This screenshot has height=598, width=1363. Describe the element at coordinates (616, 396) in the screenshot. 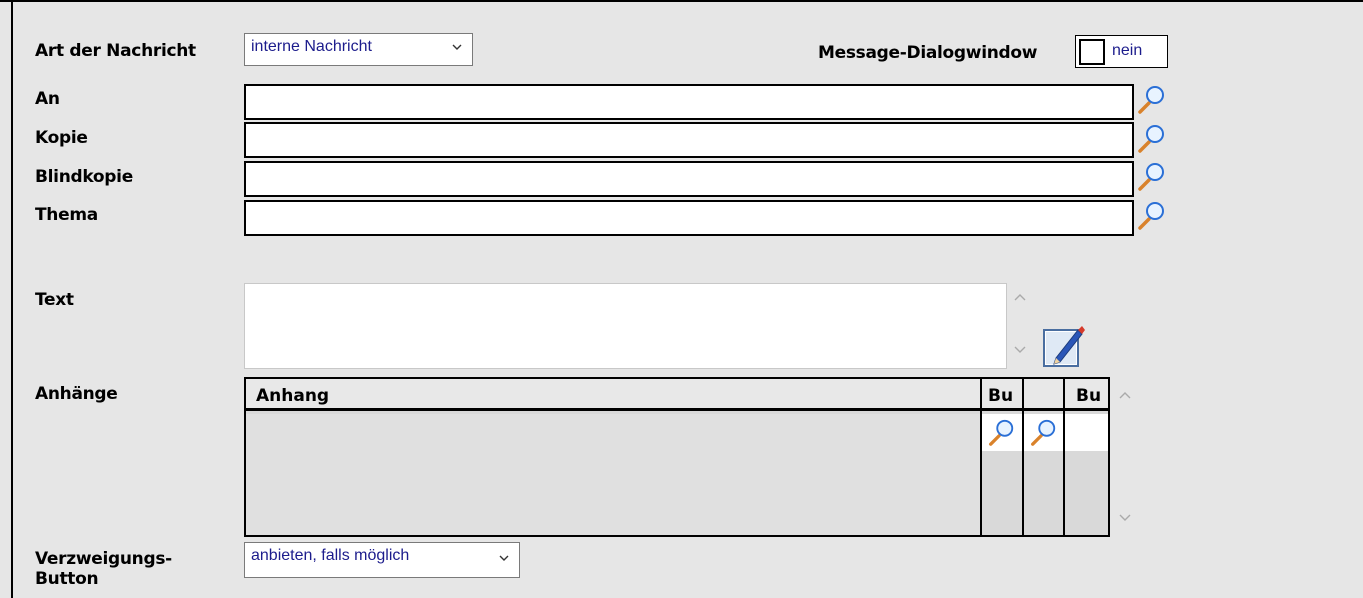

I see `column-header-anhang: Anhang` at that location.